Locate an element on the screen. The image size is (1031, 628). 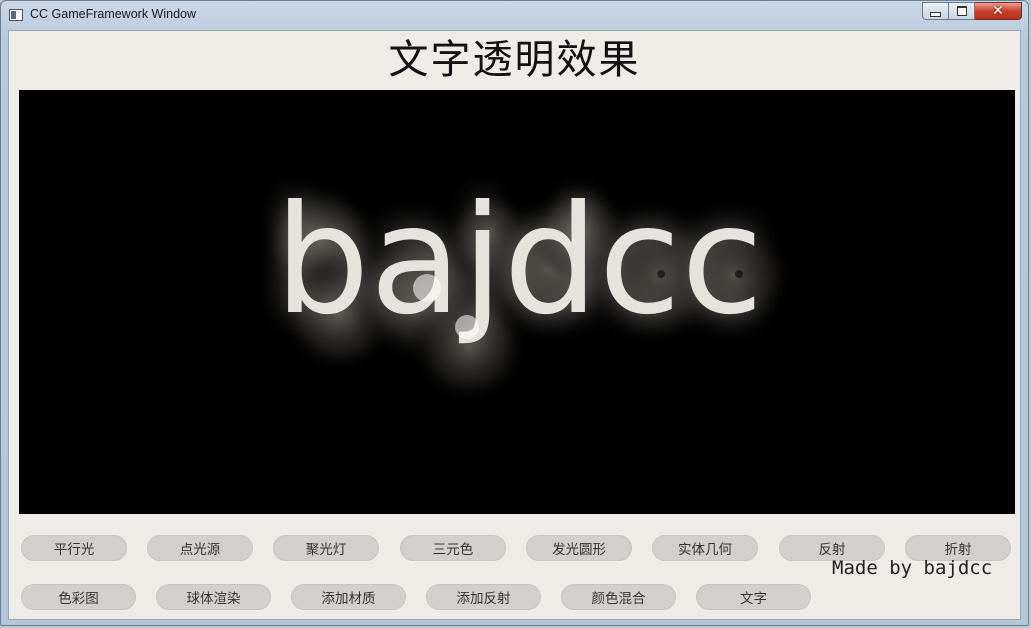
effect-button: 聚光灯 is located at coordinates (326, 548).